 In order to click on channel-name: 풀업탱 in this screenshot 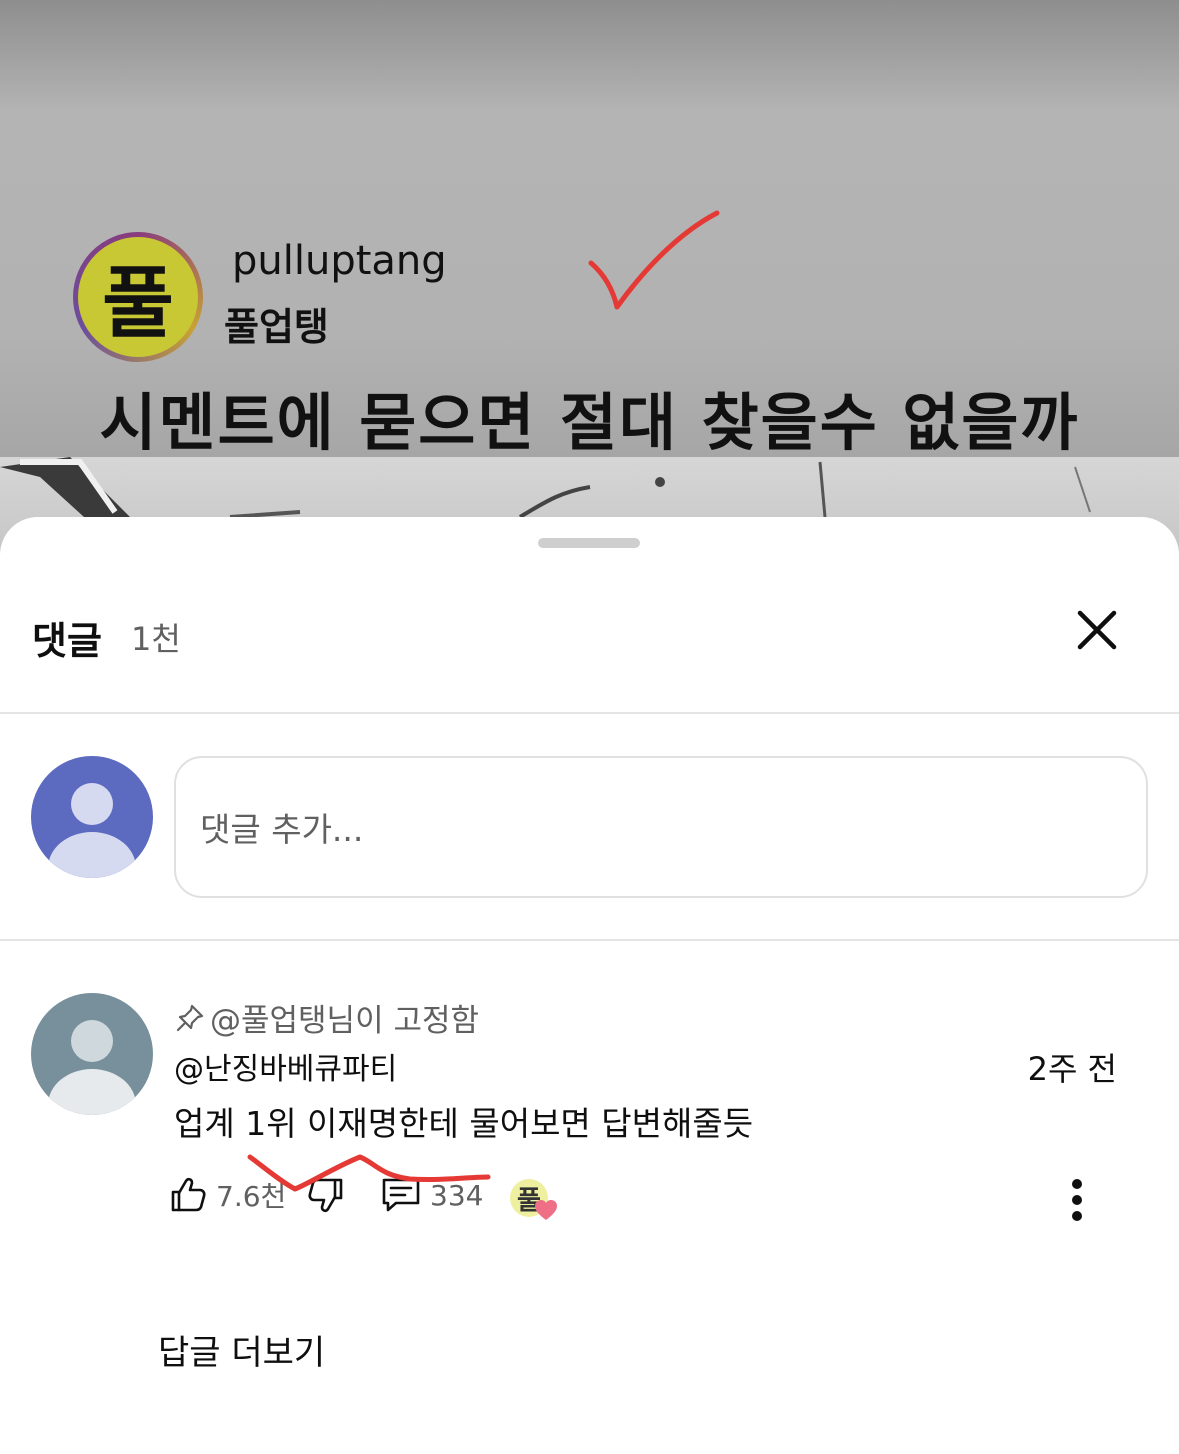, I will do `click(276, 327)`.